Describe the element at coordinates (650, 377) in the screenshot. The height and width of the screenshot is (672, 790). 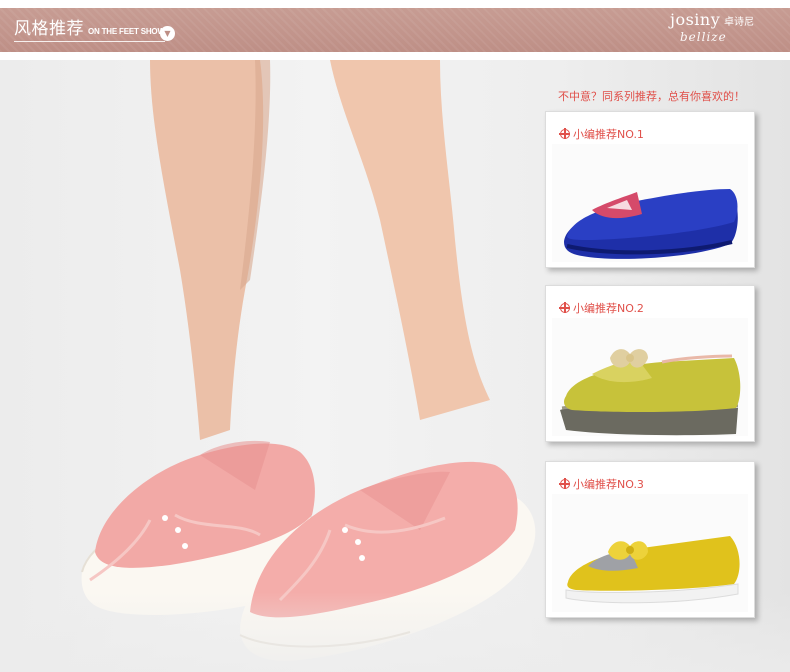
I see `shoe-thumbnail-yellow-green` at that location.